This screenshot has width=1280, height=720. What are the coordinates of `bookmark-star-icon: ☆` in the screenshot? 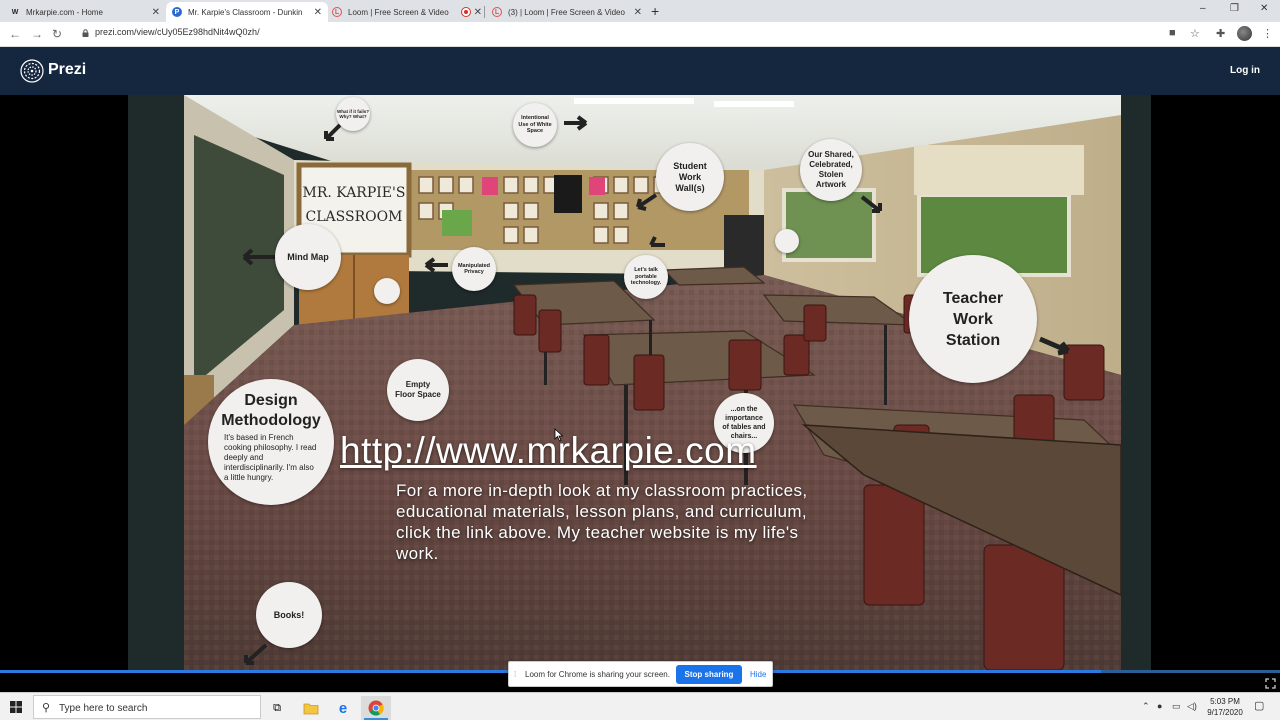 It's located at (1195, 33).